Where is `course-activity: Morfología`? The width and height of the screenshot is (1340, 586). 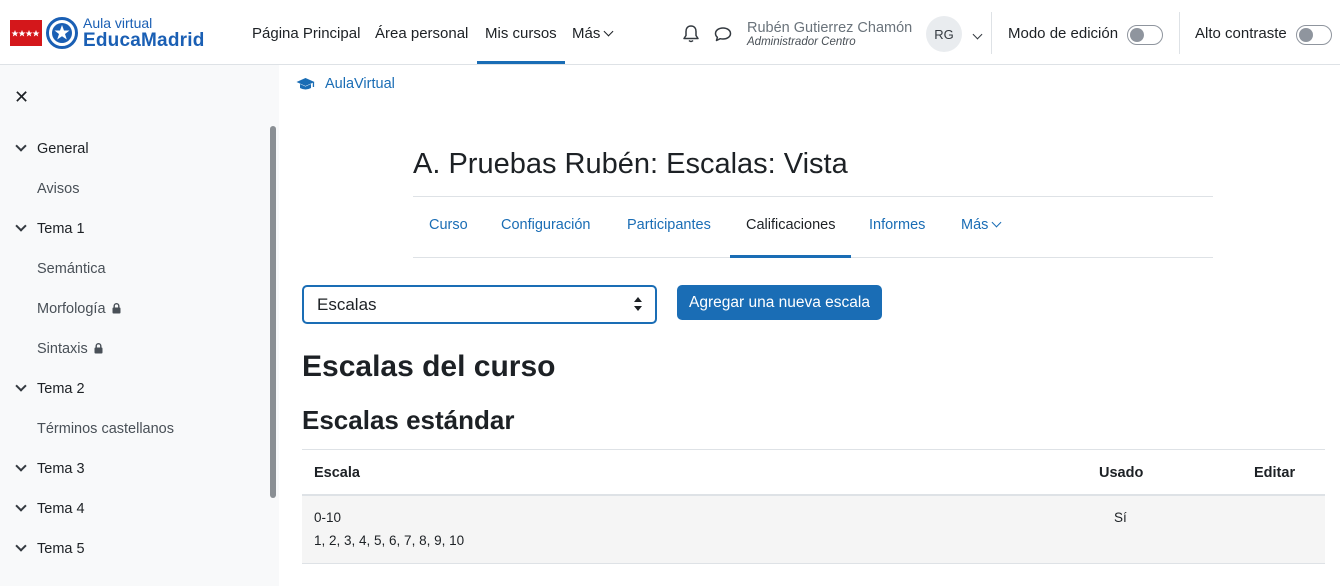
course-activity: Morfología is located at coordinates (79, 309).